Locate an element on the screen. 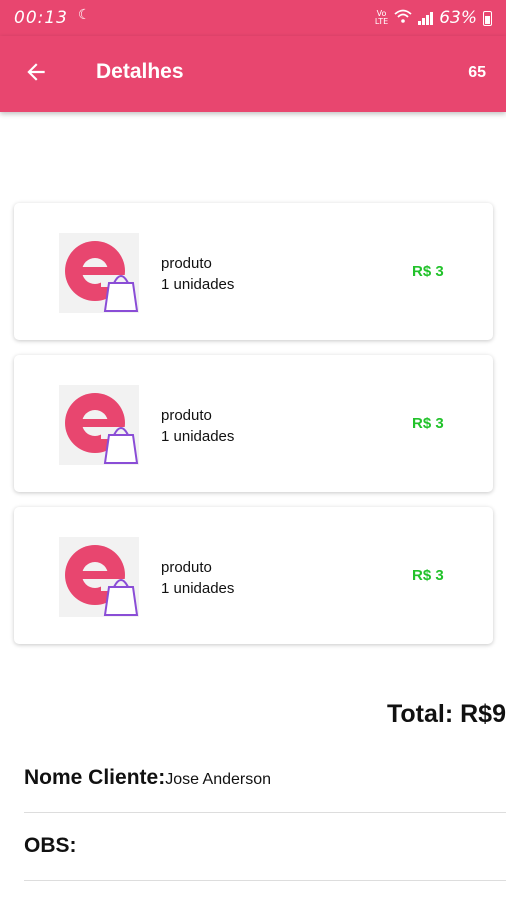 The image size is (506, 900). obs-row: OBS: is located at coordinates (50, 846).